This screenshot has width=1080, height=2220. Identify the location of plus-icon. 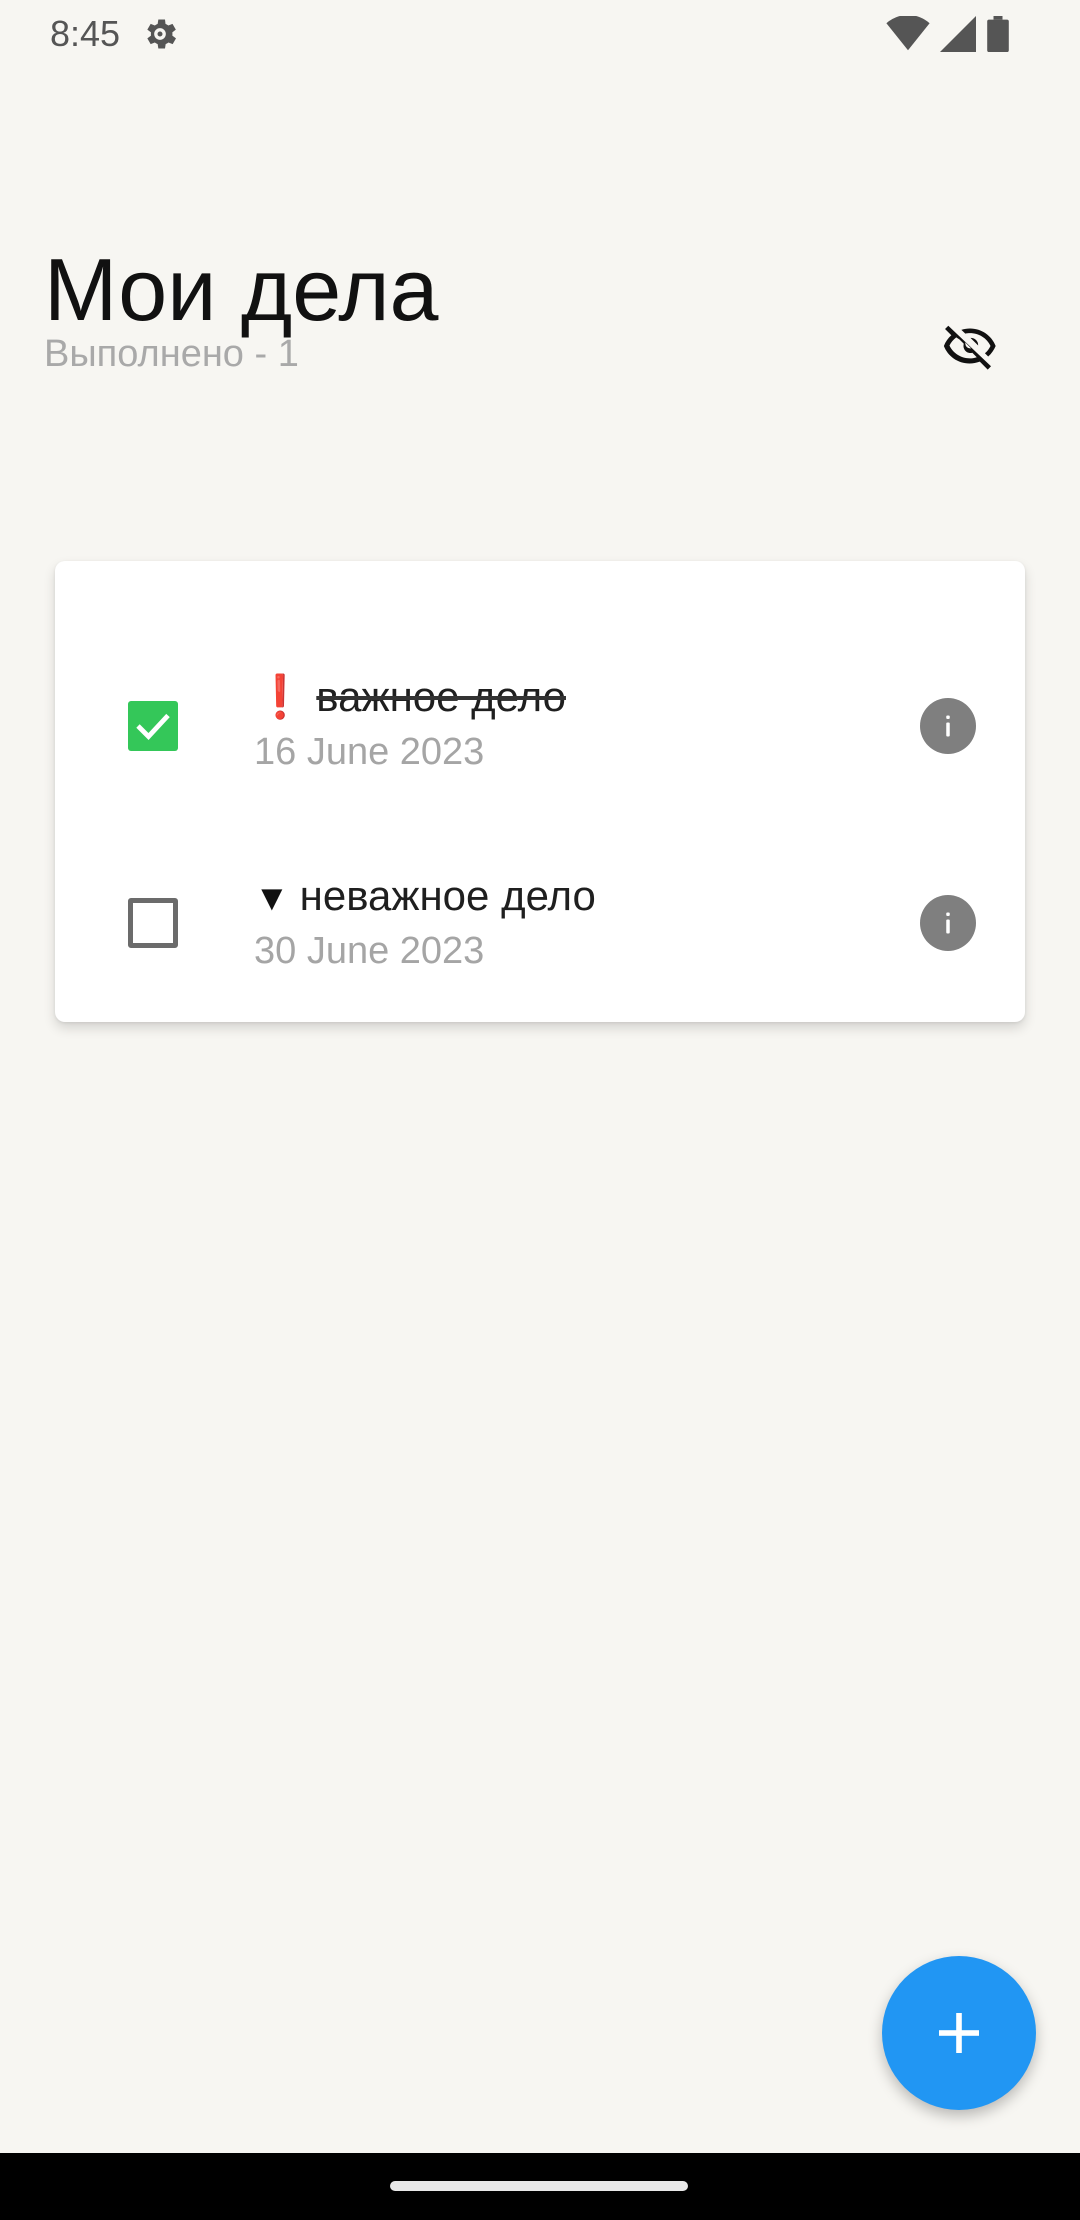
(959, 2033).